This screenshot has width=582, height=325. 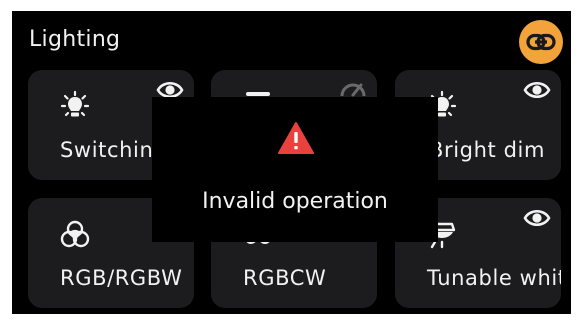 What do you see at coordinates (121, 278) in the screenshot?
I see `card-label: RGB/RGBW` at bounding box center [121, 278].